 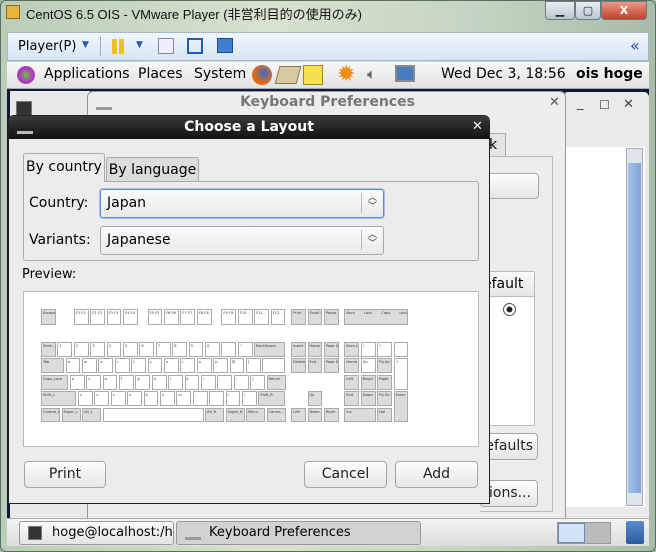 I want to click on key: u, so click(x=171, y=366).